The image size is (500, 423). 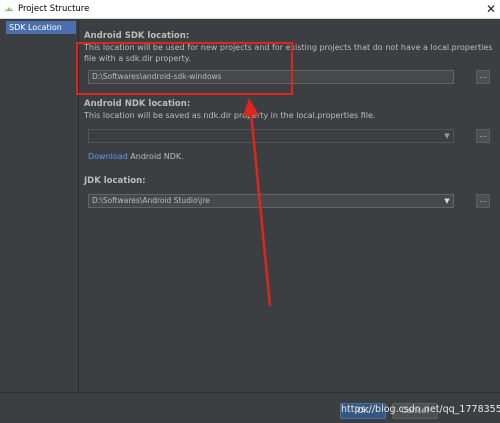 I want to click on ndk-download-line: Download Android NDK., so click(x=136, y=156).